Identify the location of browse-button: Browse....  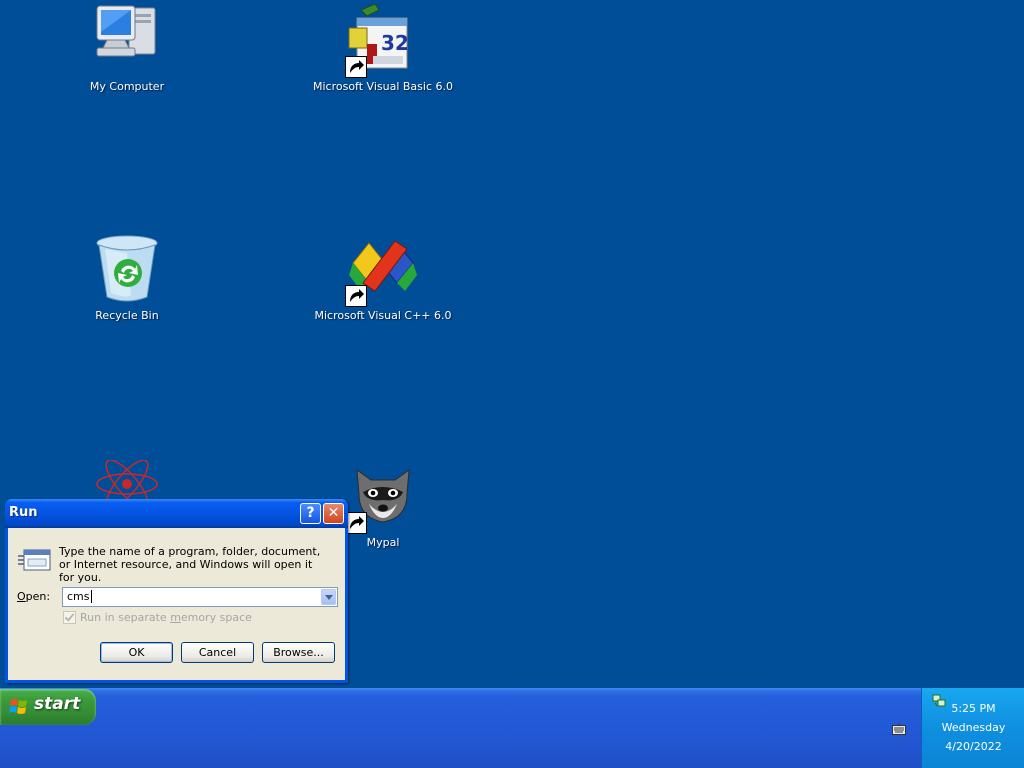
(298, 652).